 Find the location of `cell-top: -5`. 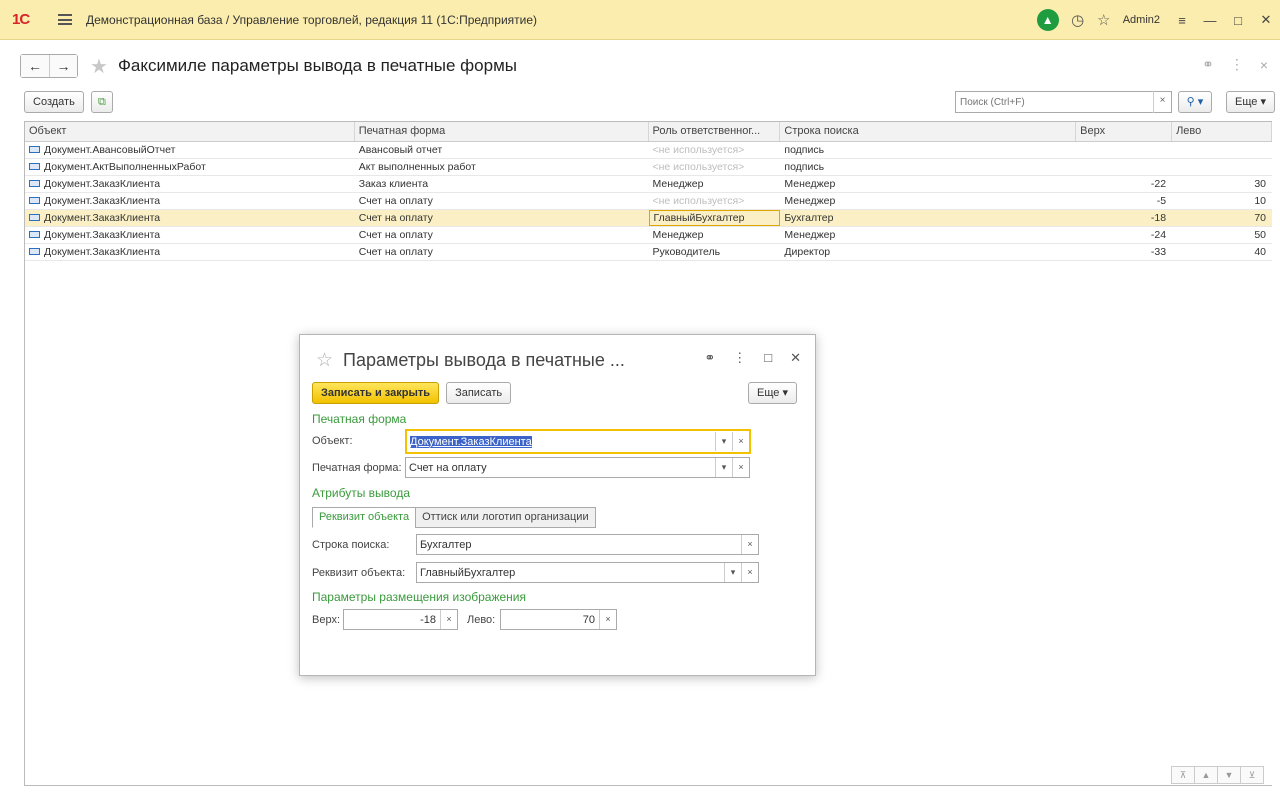

cell-top: -5 is located at coordinates (1124, 201).